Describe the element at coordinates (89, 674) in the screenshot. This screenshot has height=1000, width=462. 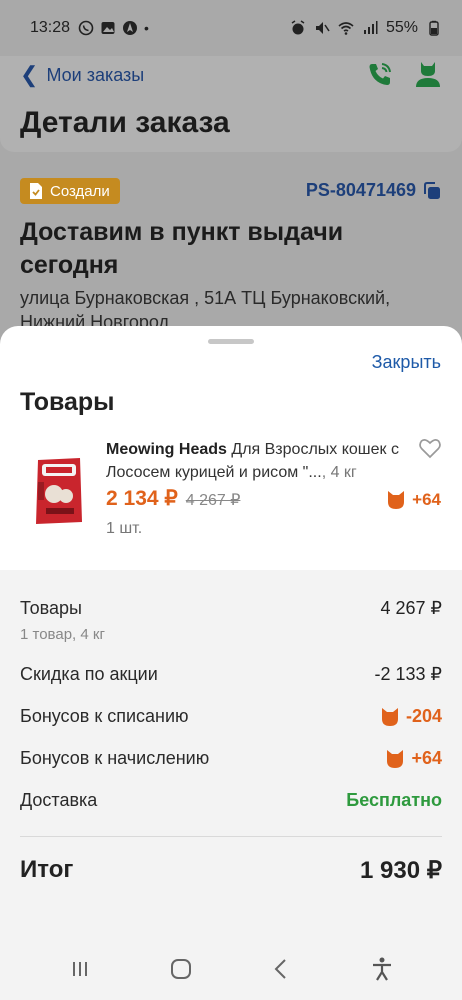
I see `summary-discount-label: Скидка по акции` at that location.